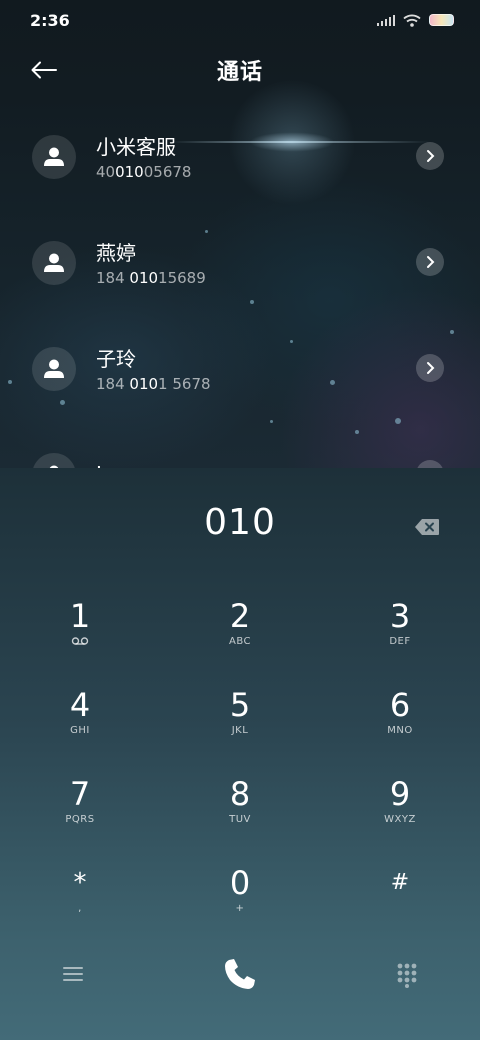 This screenshot has height=1040, width=480. I want to click on key-letters: DEF, so click(400, 641).